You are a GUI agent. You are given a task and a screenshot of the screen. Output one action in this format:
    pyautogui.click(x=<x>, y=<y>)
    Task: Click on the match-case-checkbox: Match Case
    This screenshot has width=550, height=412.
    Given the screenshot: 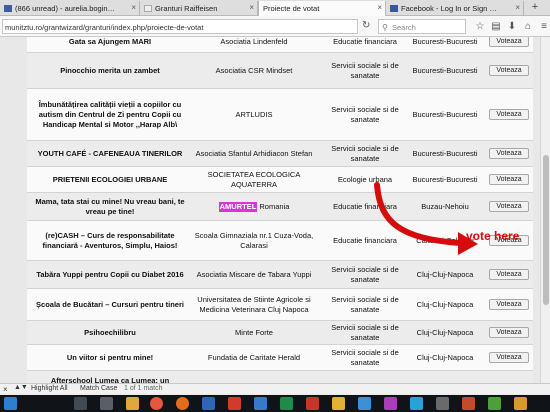 What is the action you would take?
    pyautogui.click(x=98, y=388)
    